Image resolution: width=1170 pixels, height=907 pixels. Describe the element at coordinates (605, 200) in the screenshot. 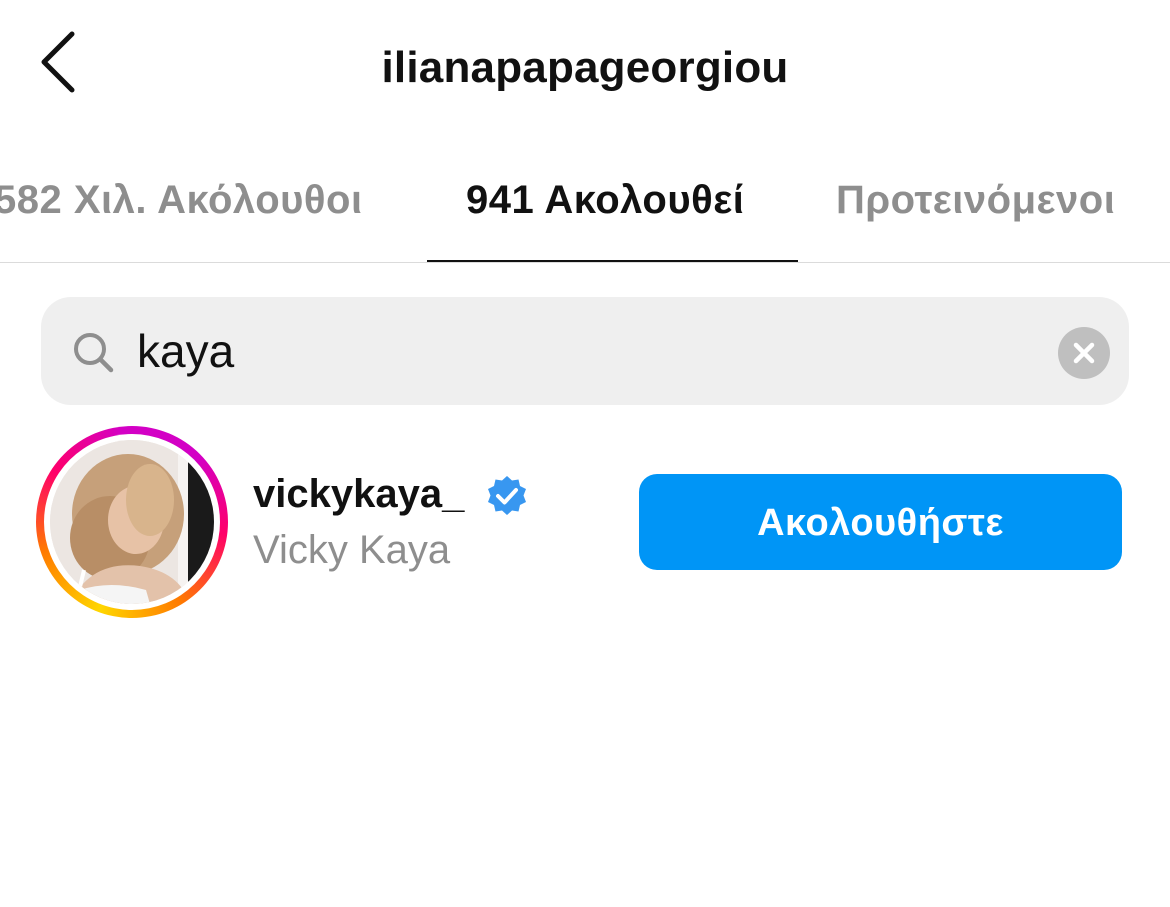

I see `tab-following: 941 Ακολουθεί` at that location.